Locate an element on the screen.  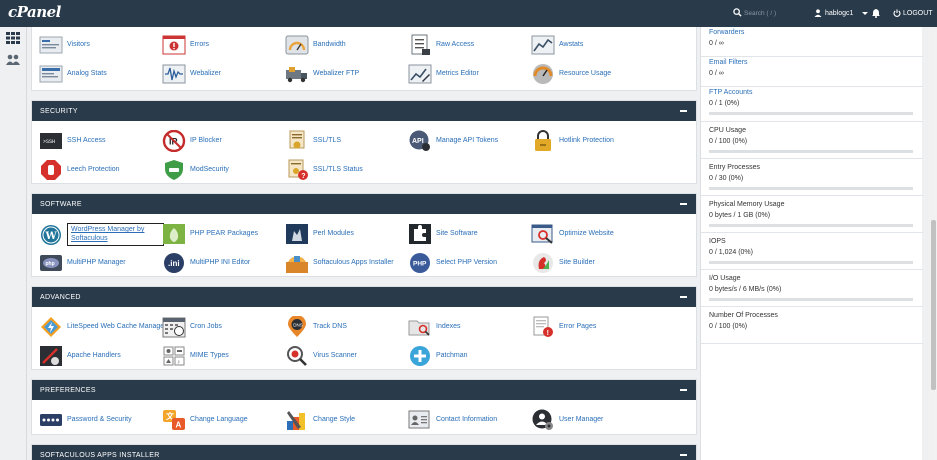
select-php-version-link: PHP Select PHP Version is located at coordinates (452, 263).